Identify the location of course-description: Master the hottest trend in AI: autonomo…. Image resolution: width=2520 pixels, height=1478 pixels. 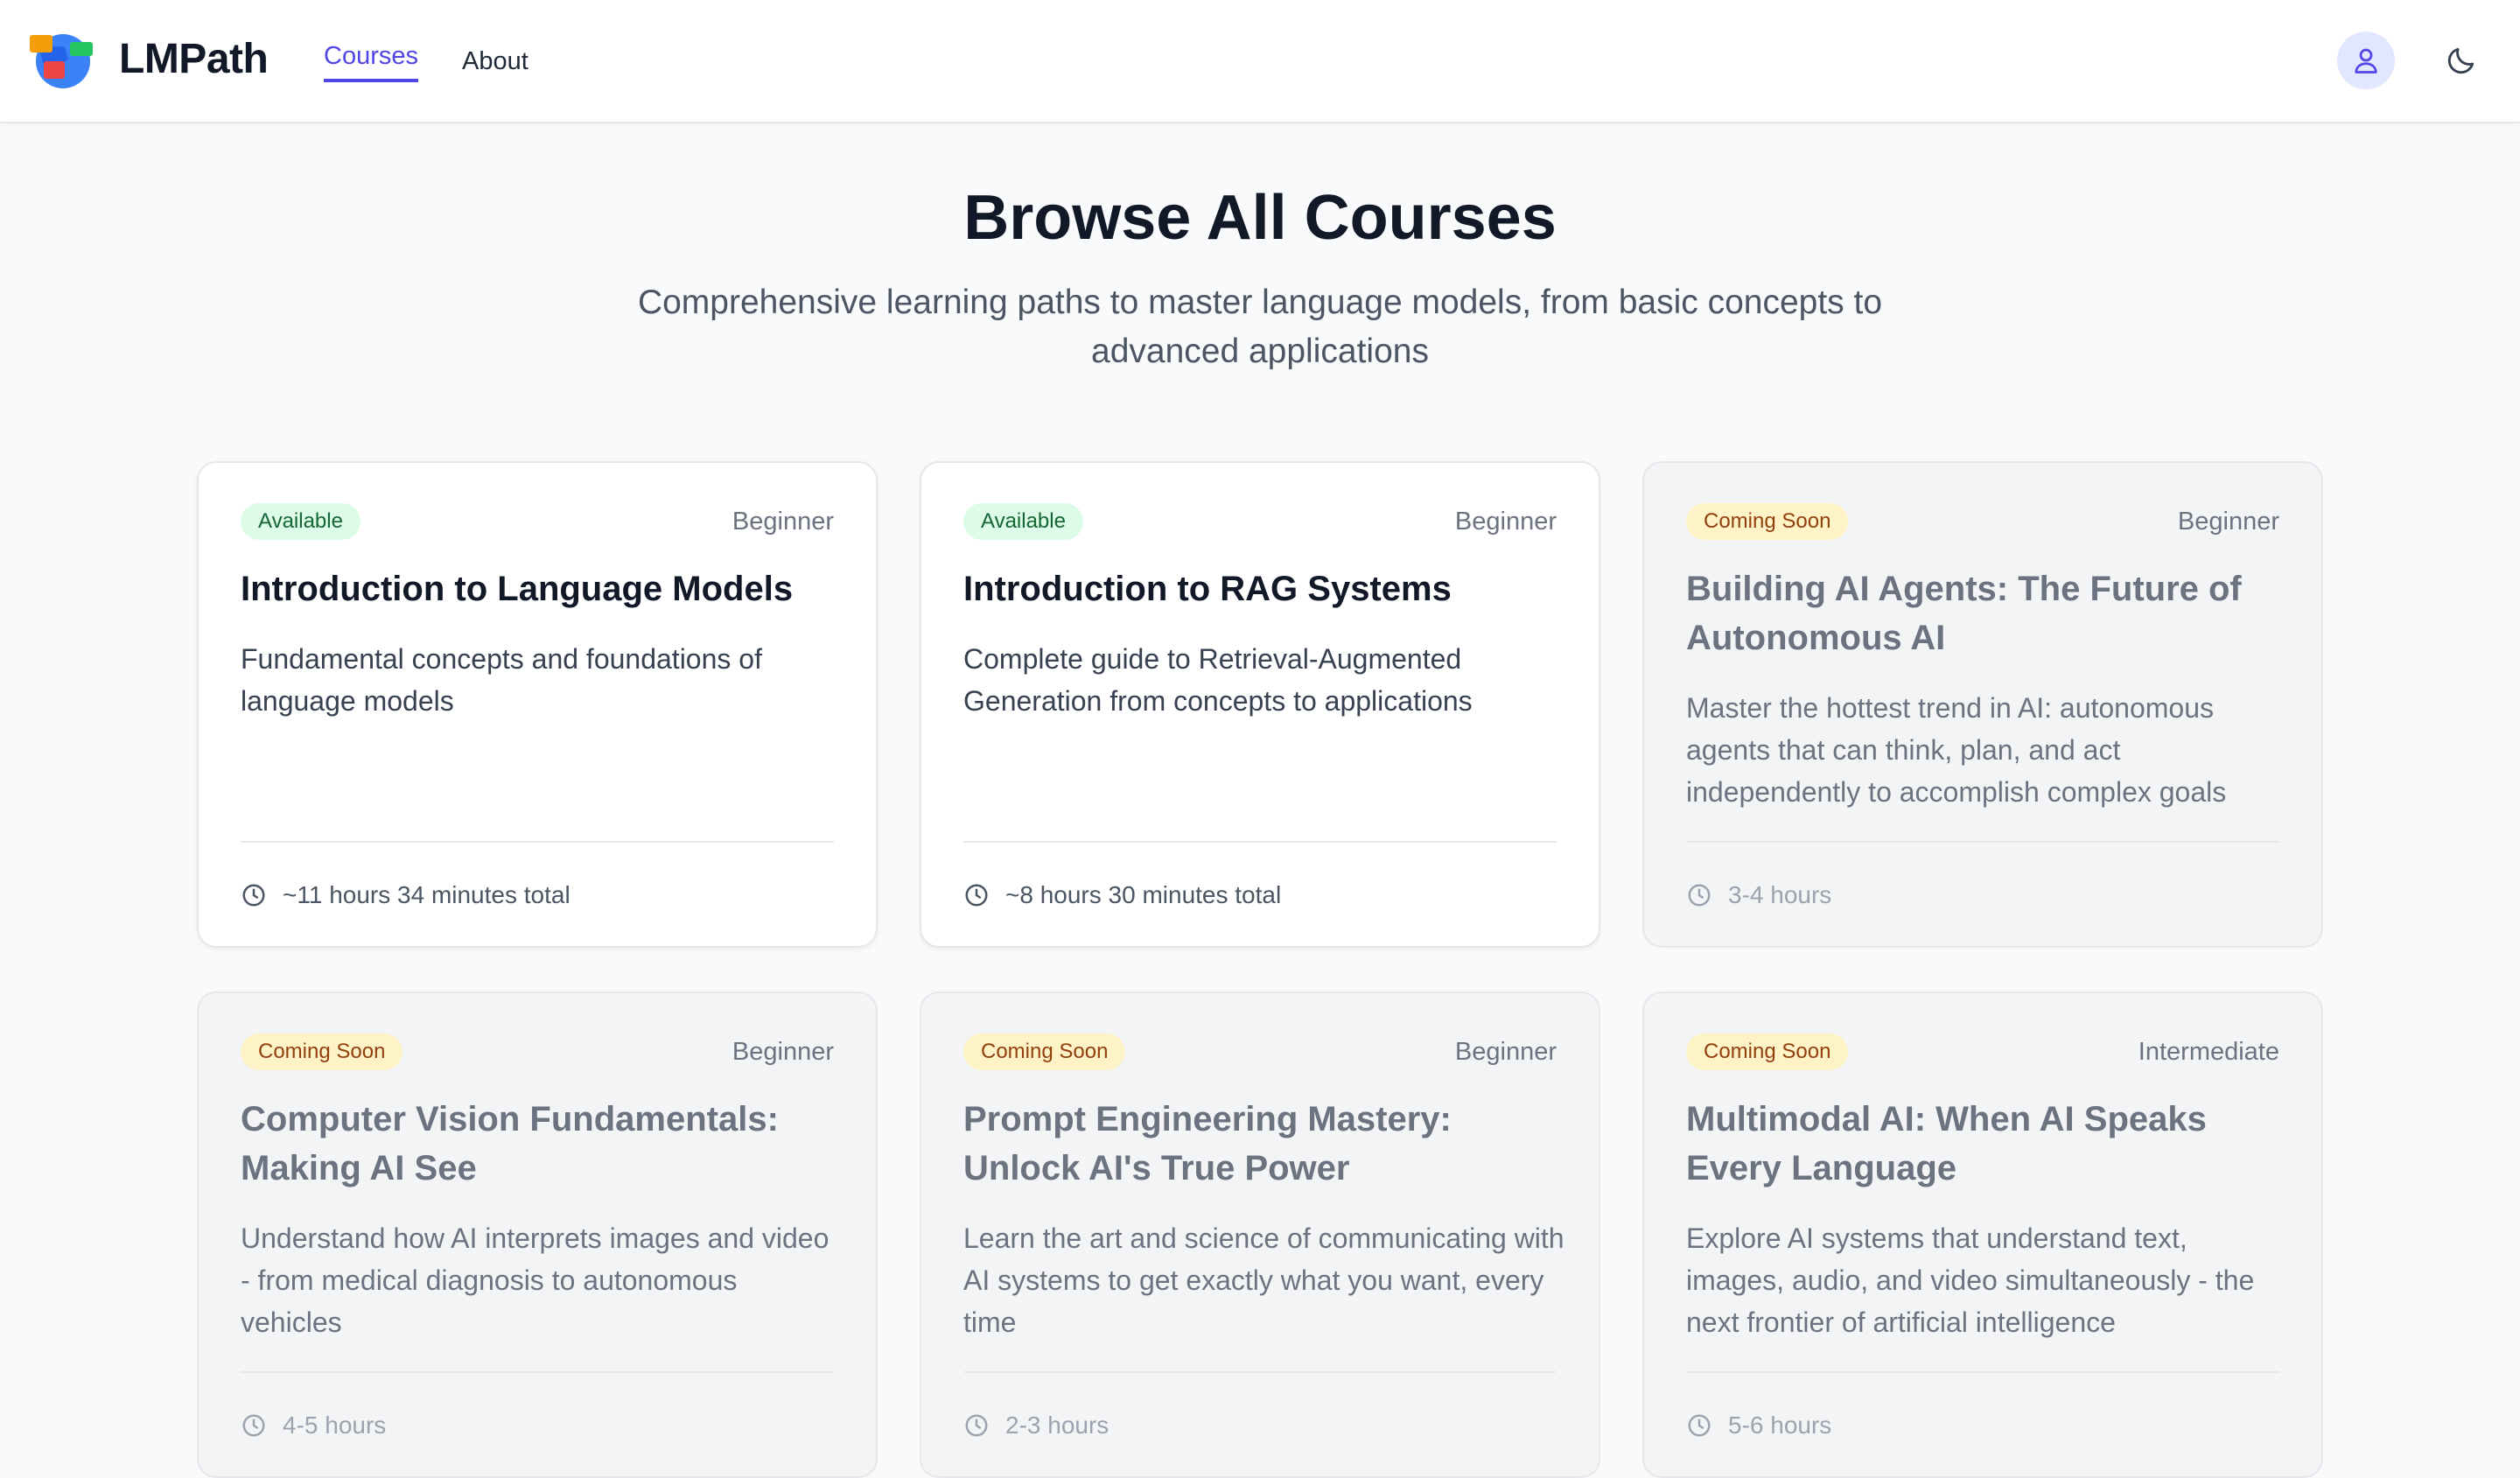
(1956, 750).